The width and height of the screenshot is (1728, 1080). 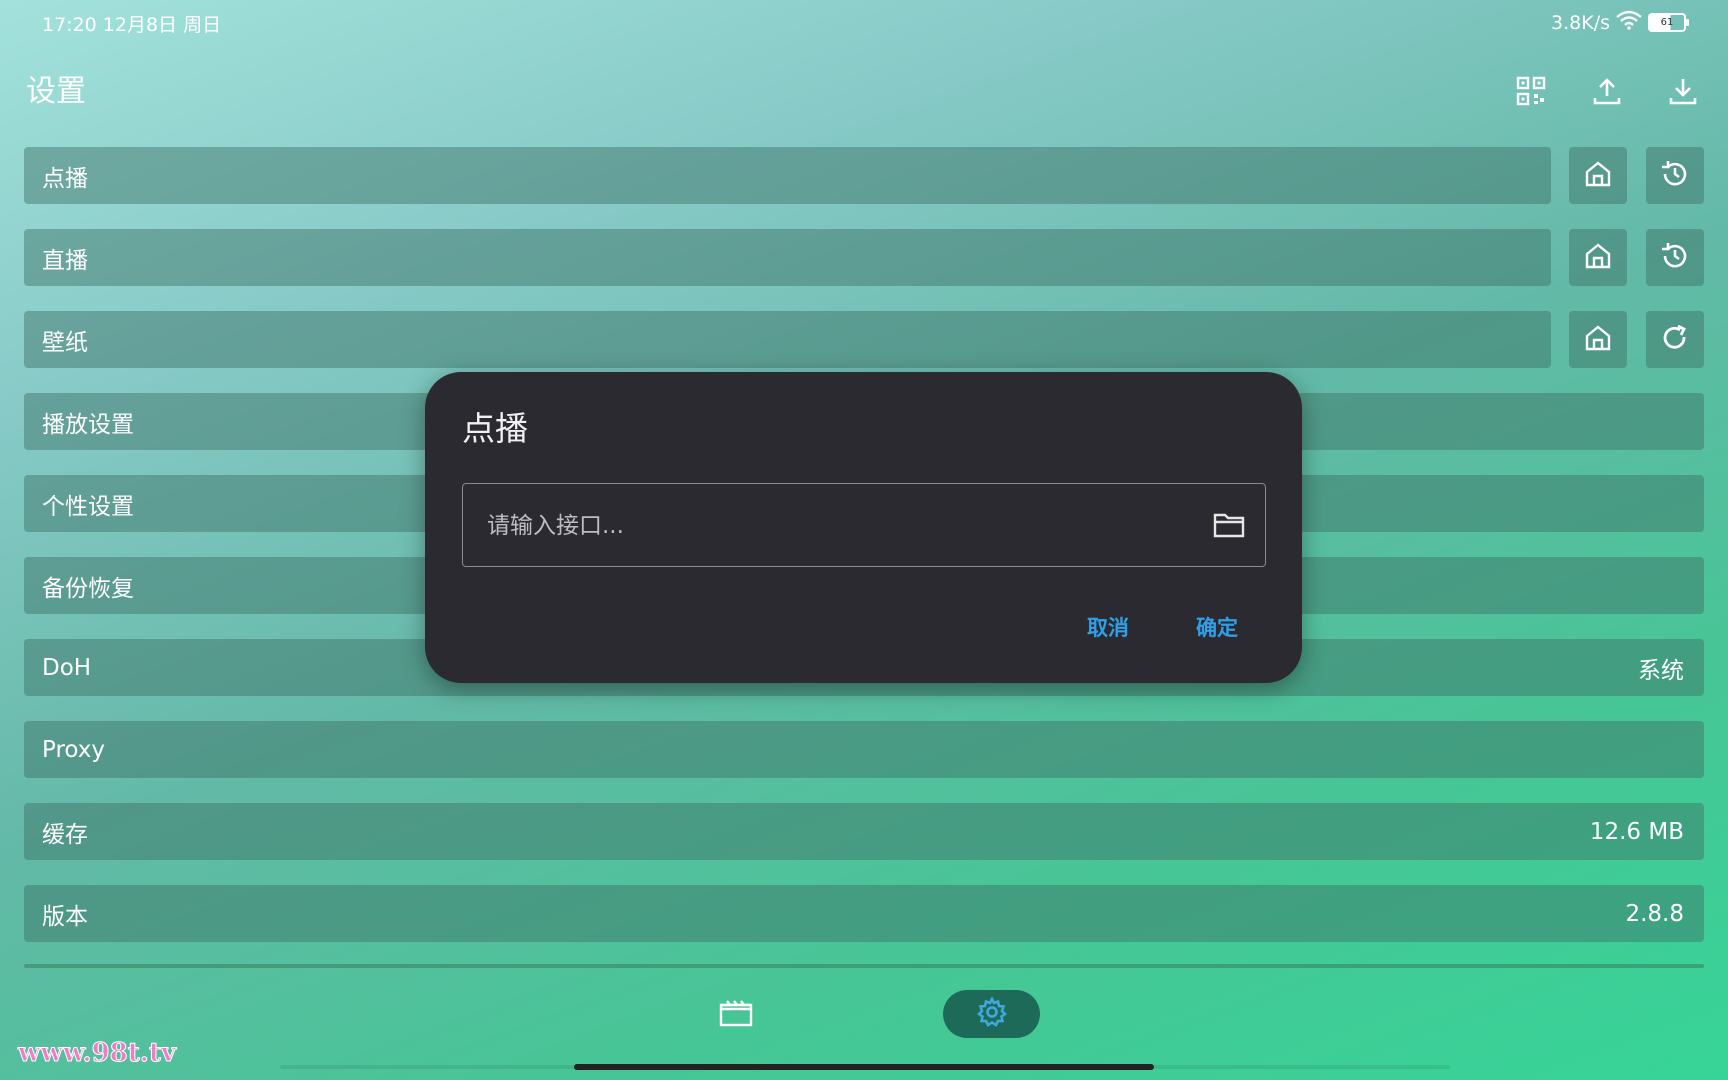 What do you see at coordinates (1108, 627) in the screenshot?
I see `cancel-button: 取消` at bounding box center [1108, 627].